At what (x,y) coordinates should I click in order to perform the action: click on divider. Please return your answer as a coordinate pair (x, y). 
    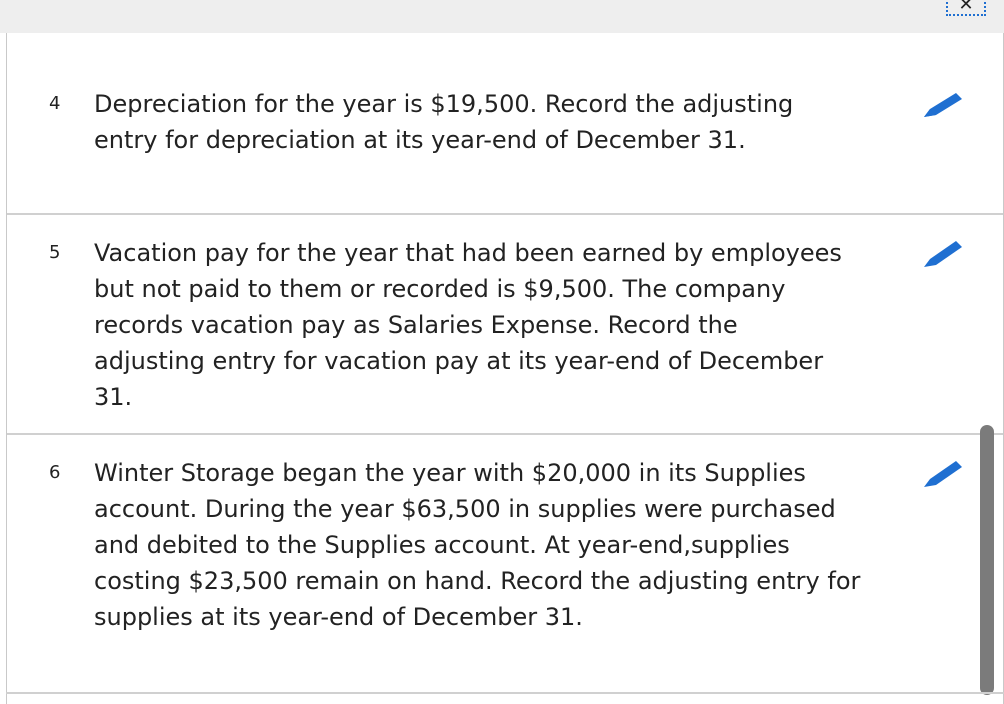
    Looking at the image, I should click on (505, 693).